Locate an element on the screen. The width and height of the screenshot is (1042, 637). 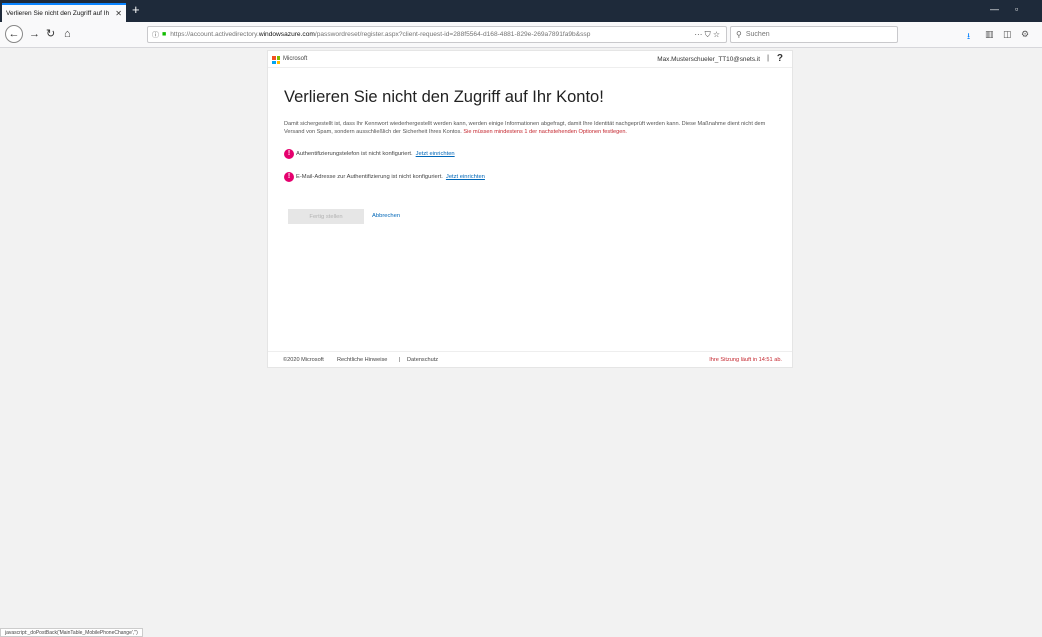
user-email: Max.Musterschueler_TT10@snets.it is located at coordinates (708, 59).